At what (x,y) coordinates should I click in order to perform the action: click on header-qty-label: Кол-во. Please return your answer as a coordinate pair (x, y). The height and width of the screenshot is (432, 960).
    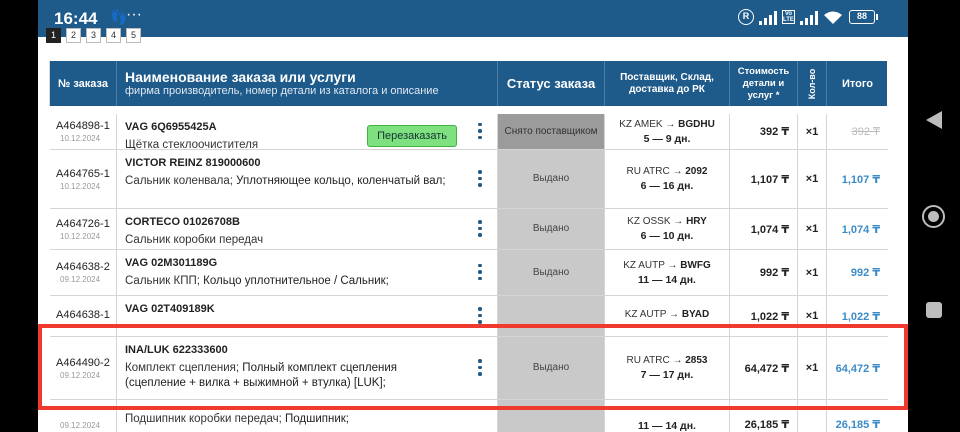
    Looking at the image, I should click on (812, 83).